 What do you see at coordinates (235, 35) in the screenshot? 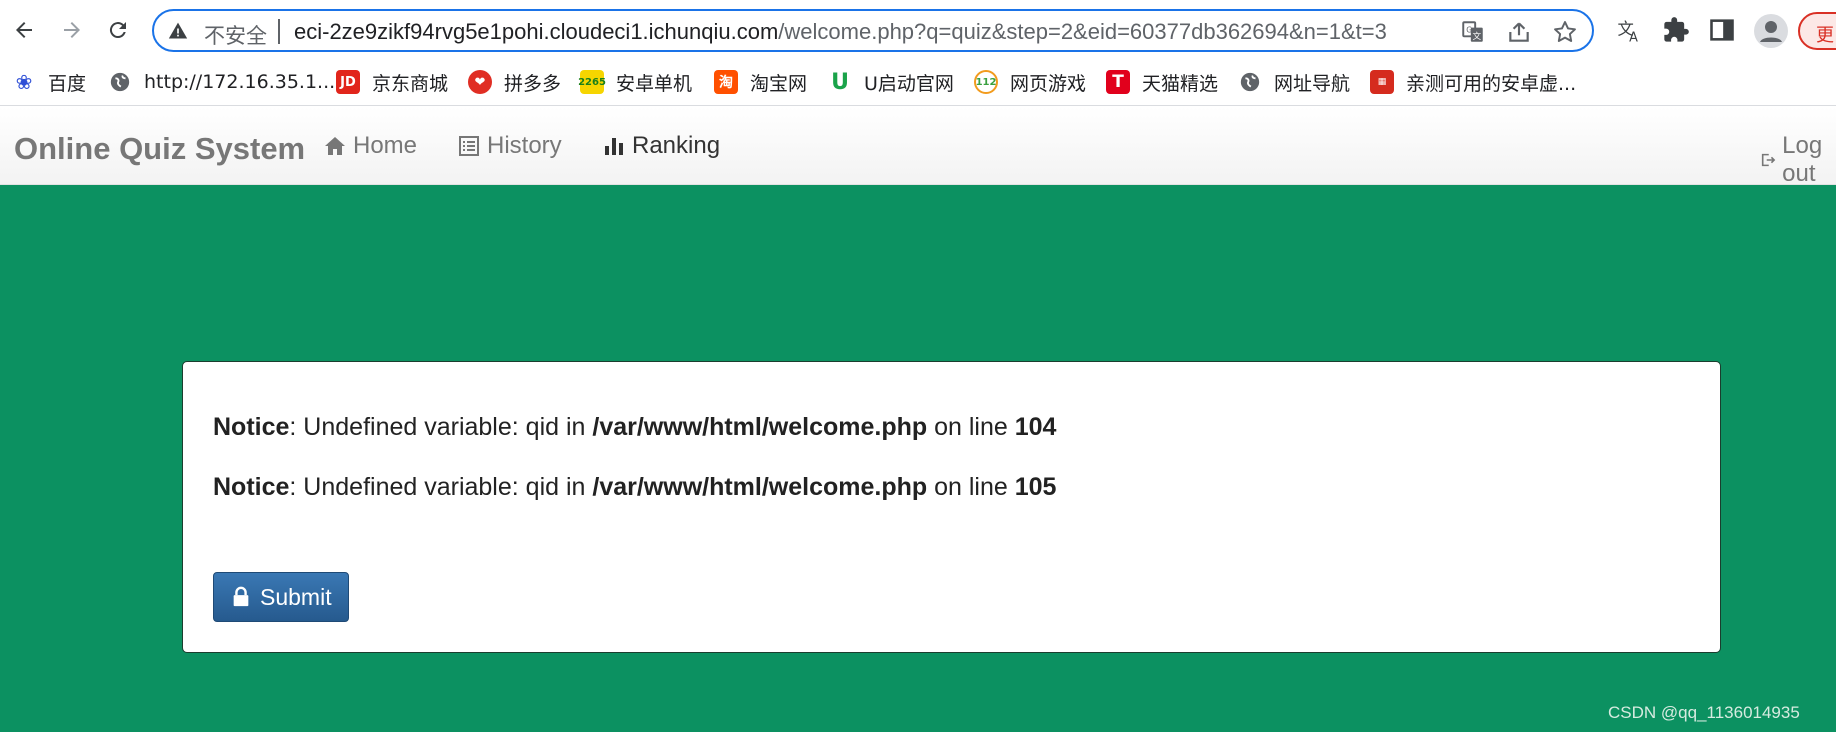
I see `security-label: 不安全` at bounding box center [235, 35].